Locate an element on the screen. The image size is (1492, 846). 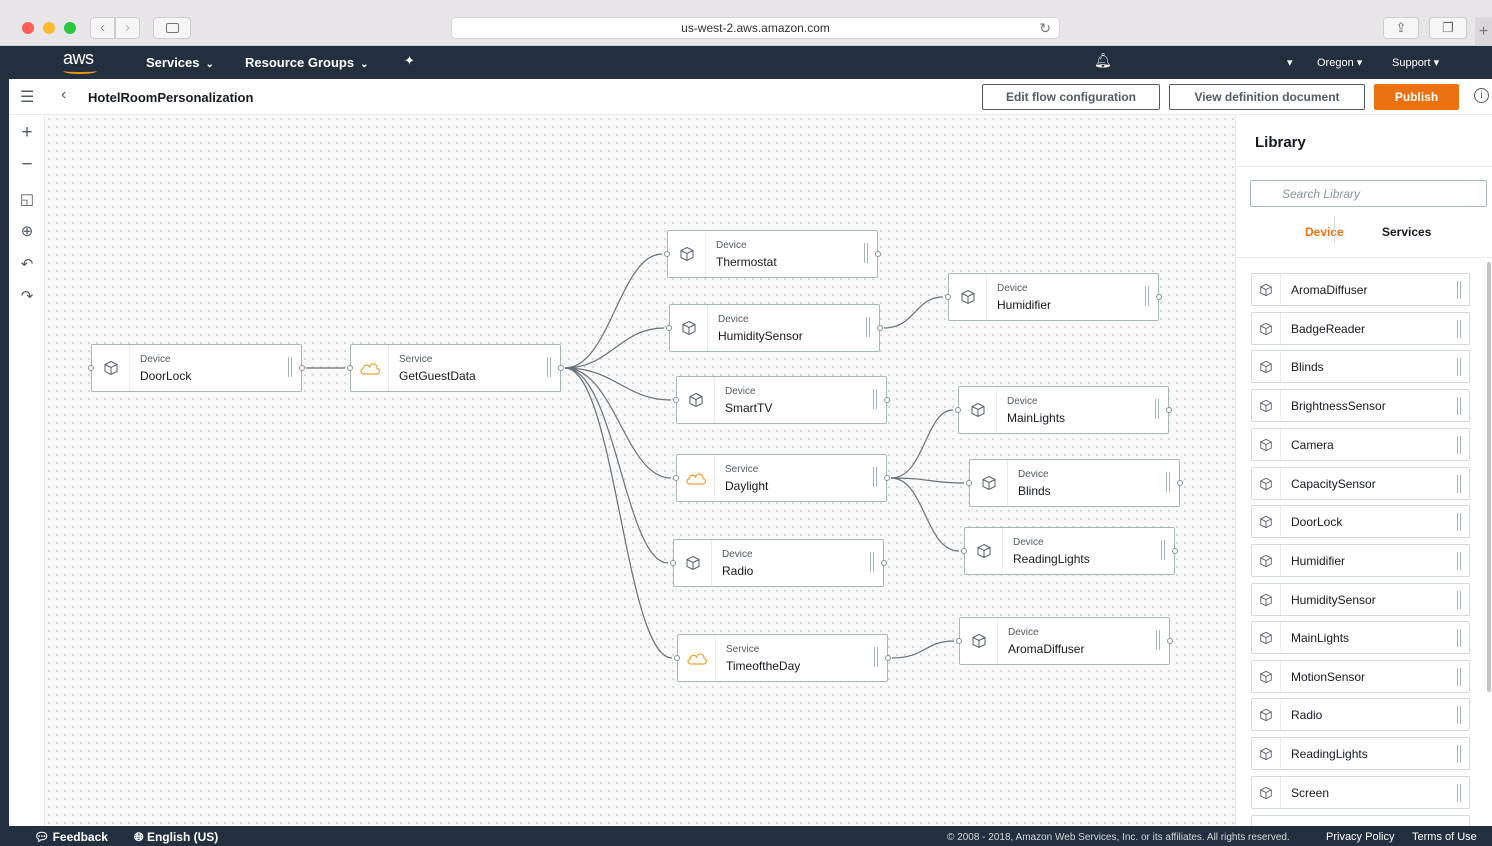
node-radio: Device Radio is located at coordinates (778, 563).